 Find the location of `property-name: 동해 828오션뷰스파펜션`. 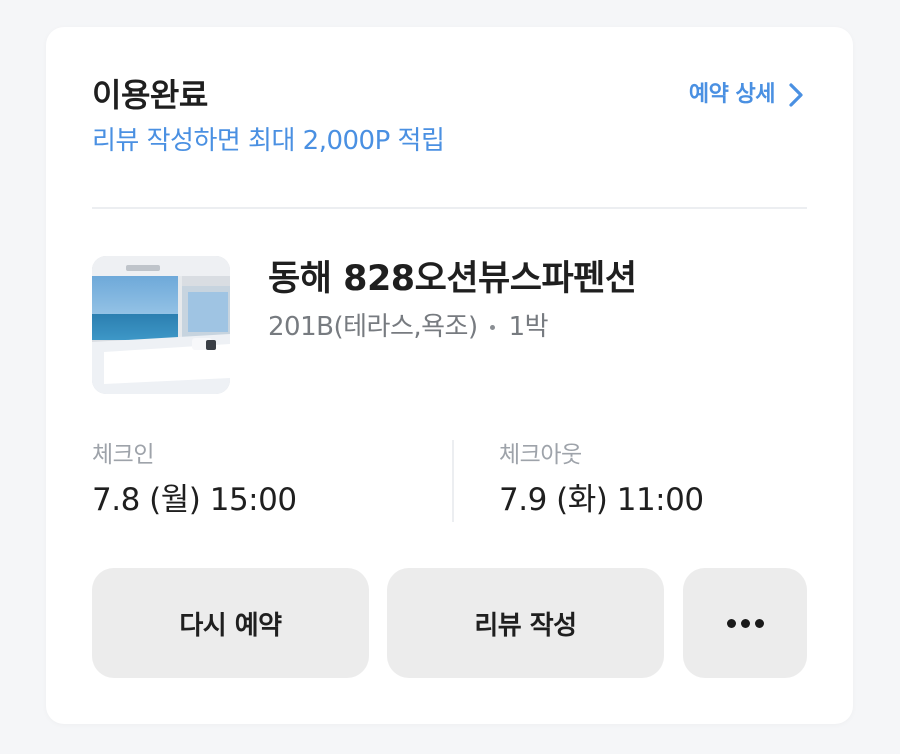

property-name: 동해 828오션뷰스파펜션 is located at coordinates (452, 279).